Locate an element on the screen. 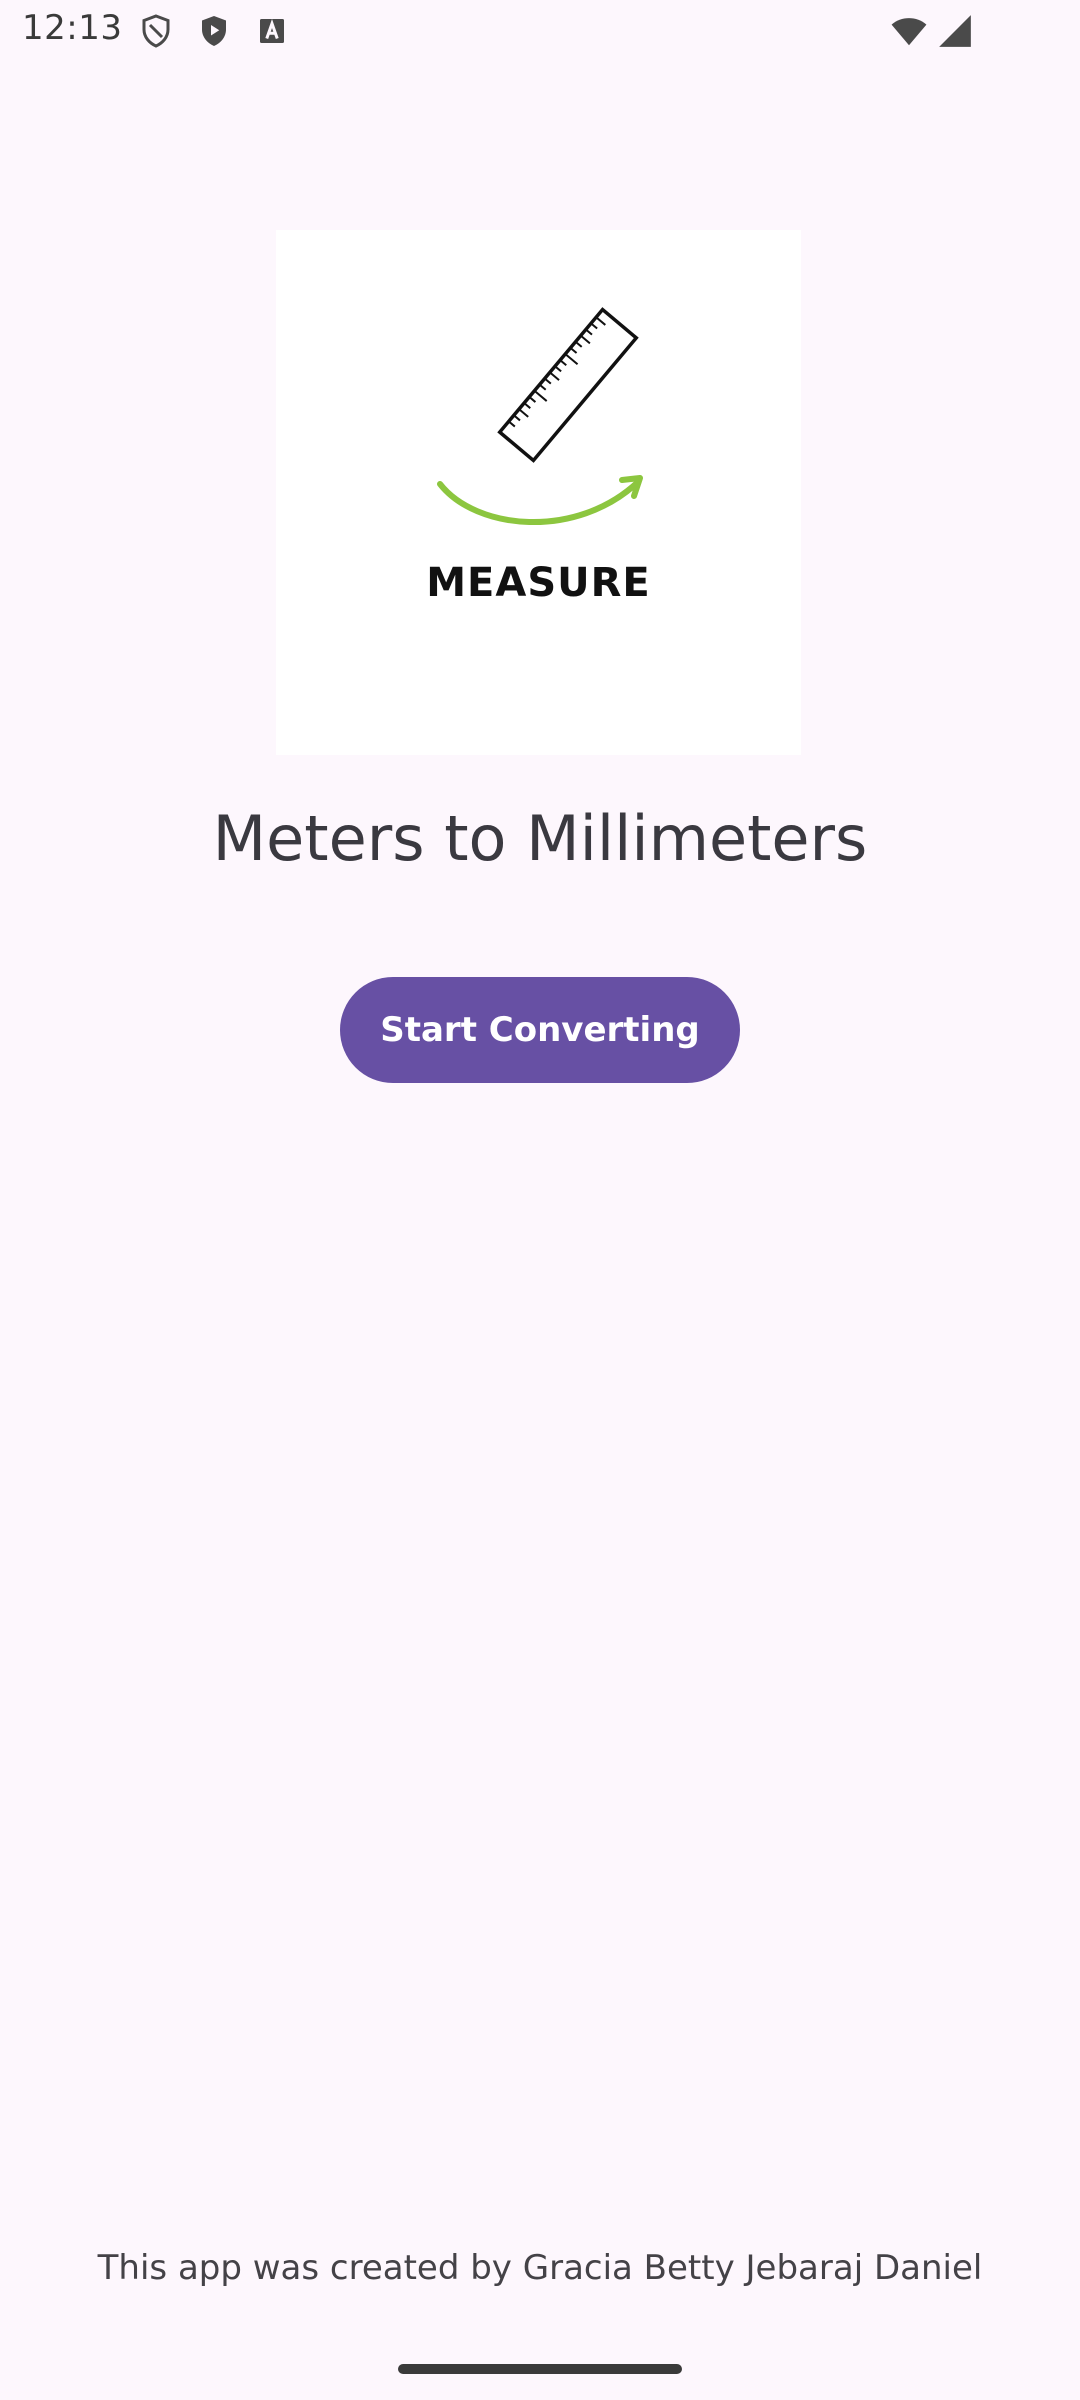 The width and height of the screenshot is (1080, 2400). app-logo: MEASURE is located at coordinates (538, 492).